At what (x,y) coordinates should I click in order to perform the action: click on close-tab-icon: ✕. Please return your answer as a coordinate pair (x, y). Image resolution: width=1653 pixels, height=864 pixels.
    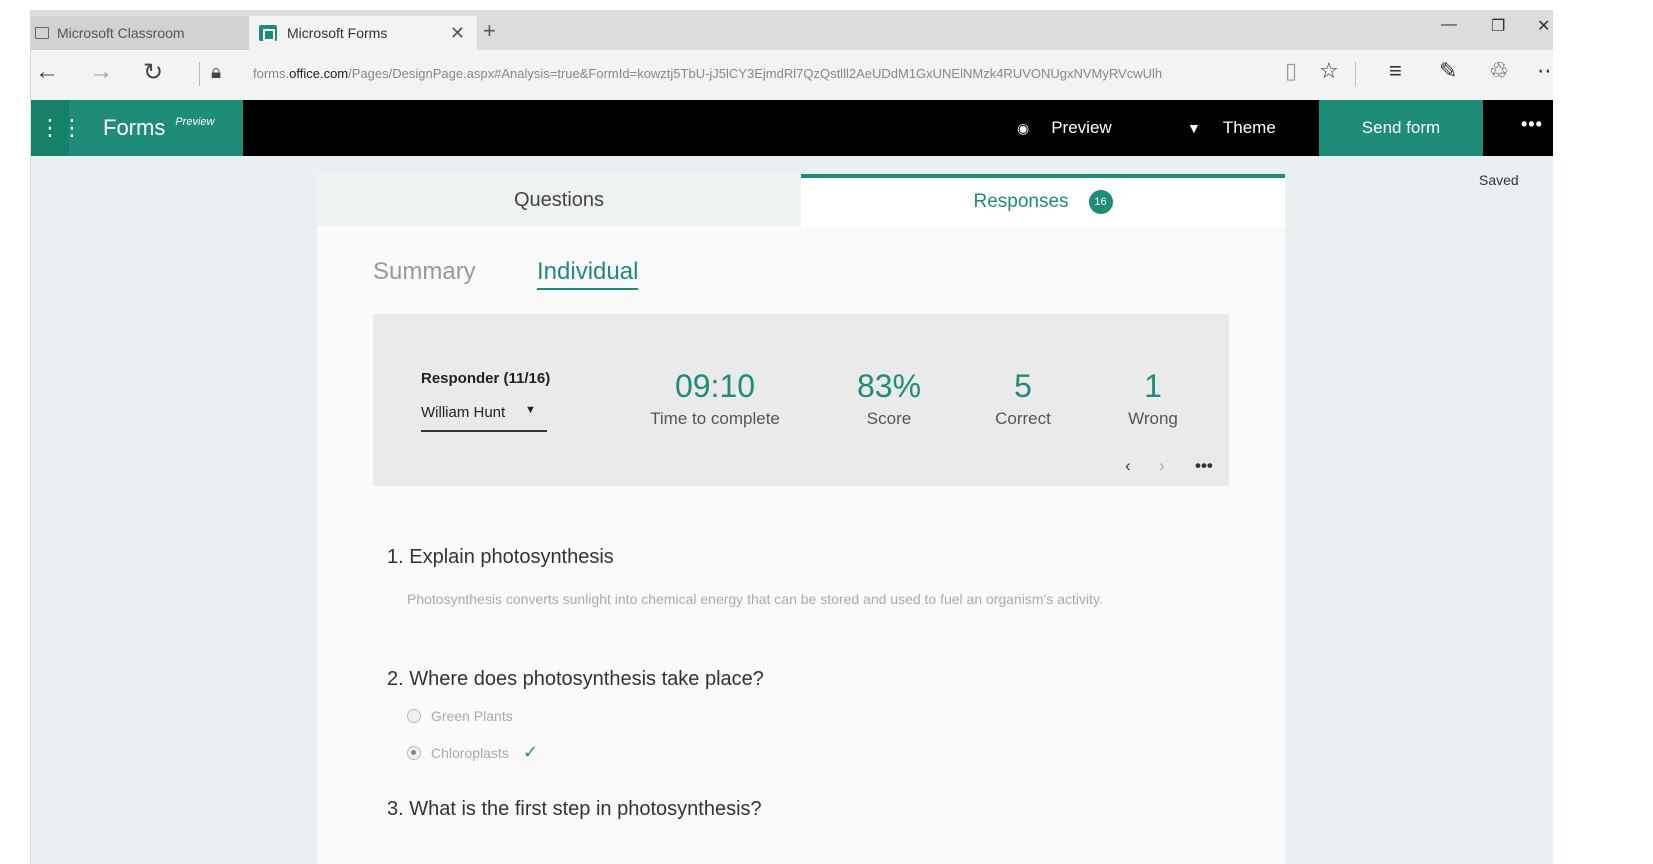
    Looking at the image, I should click on (457, 33).